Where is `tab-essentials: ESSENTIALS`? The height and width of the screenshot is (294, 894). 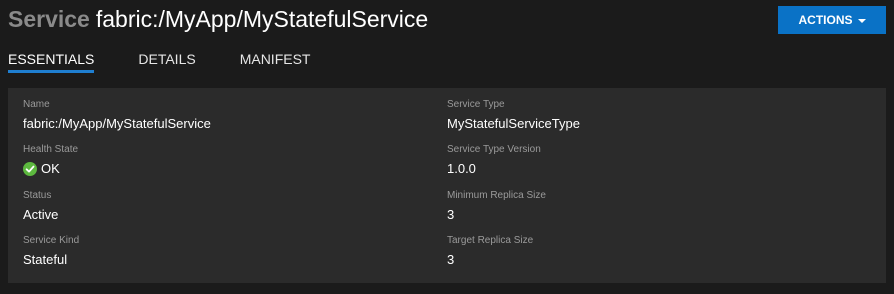
tab-essentials: ESSENTIALS is located at coordinates (51, 62).